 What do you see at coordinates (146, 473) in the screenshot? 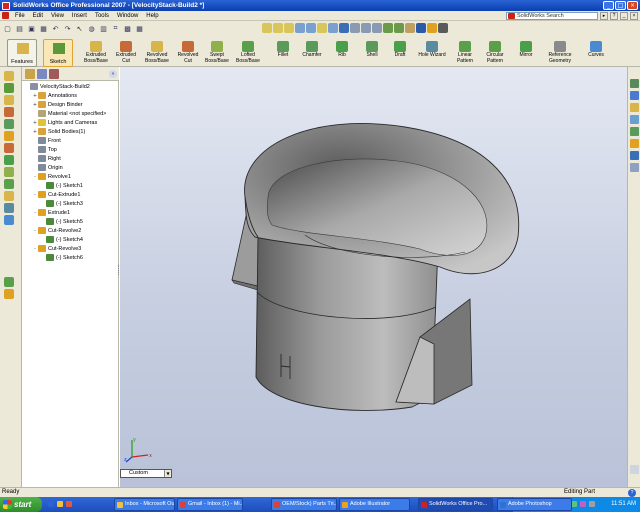
I see `view-orientation-select: Custom ▼` at bounding box center [146, 473].